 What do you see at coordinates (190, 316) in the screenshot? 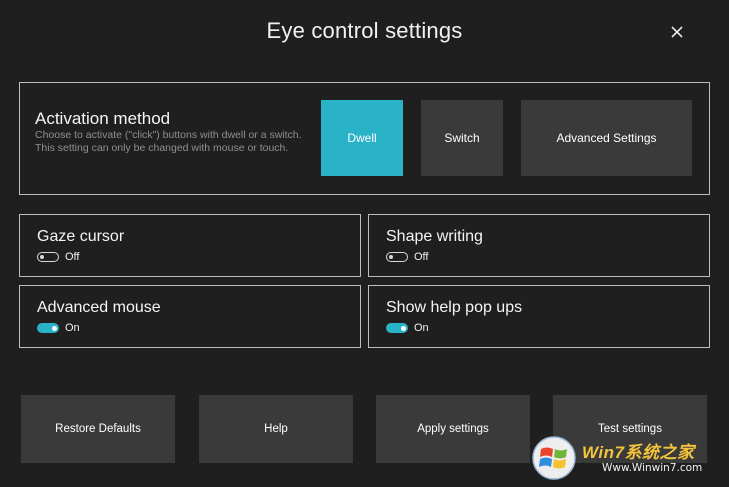
I see `advanced-mouse-card: Advanced mouse On` at bounding box center [190, 316].